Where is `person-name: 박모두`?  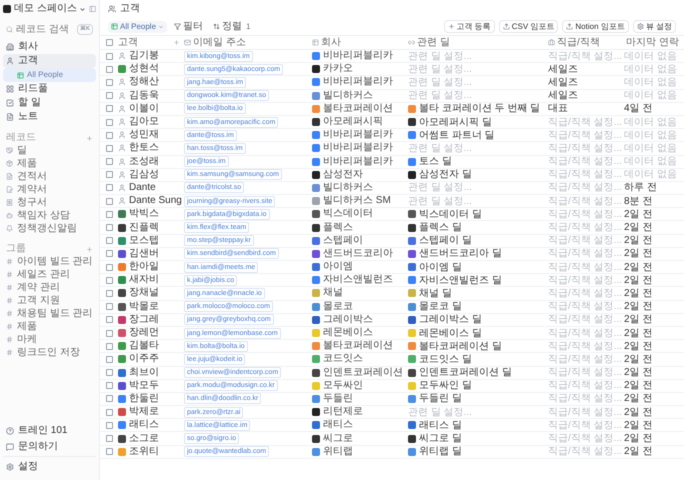
person-name: 박모두 is located at coordinates (144, 385).